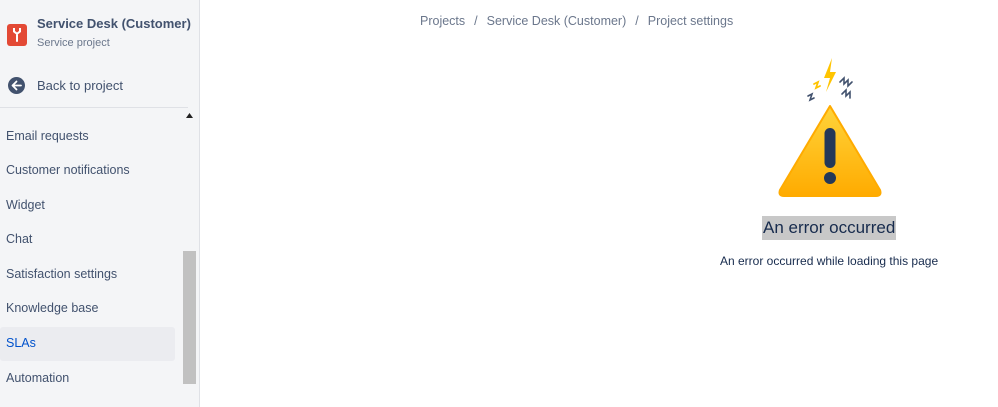  What do you see at coordinates (21, 343) in the screenshot?
I see `sidebar-item-label: SLAs` at bounding box center [21, 343].